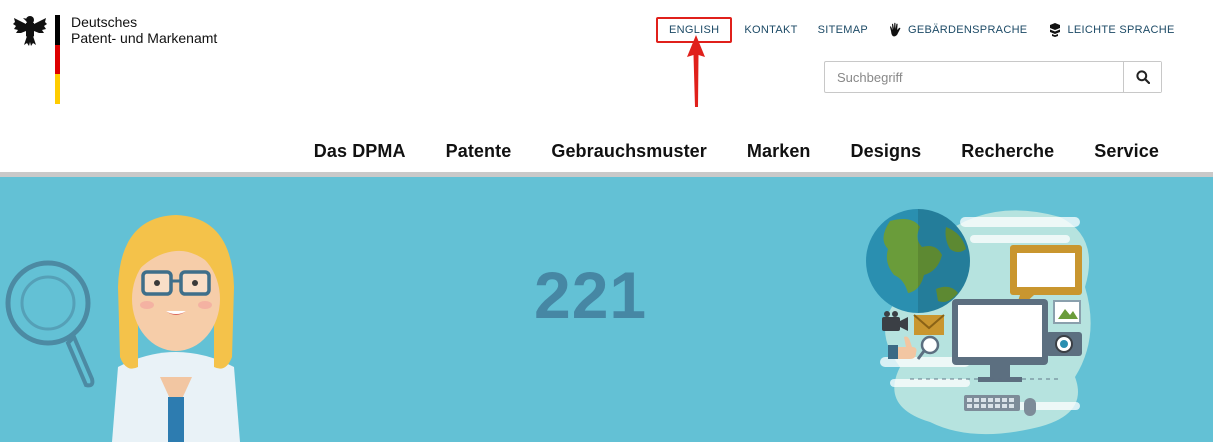  Describe the element at coordinates (978, 322) in the screenshot. I see `digital-communication-illustration` at that location.